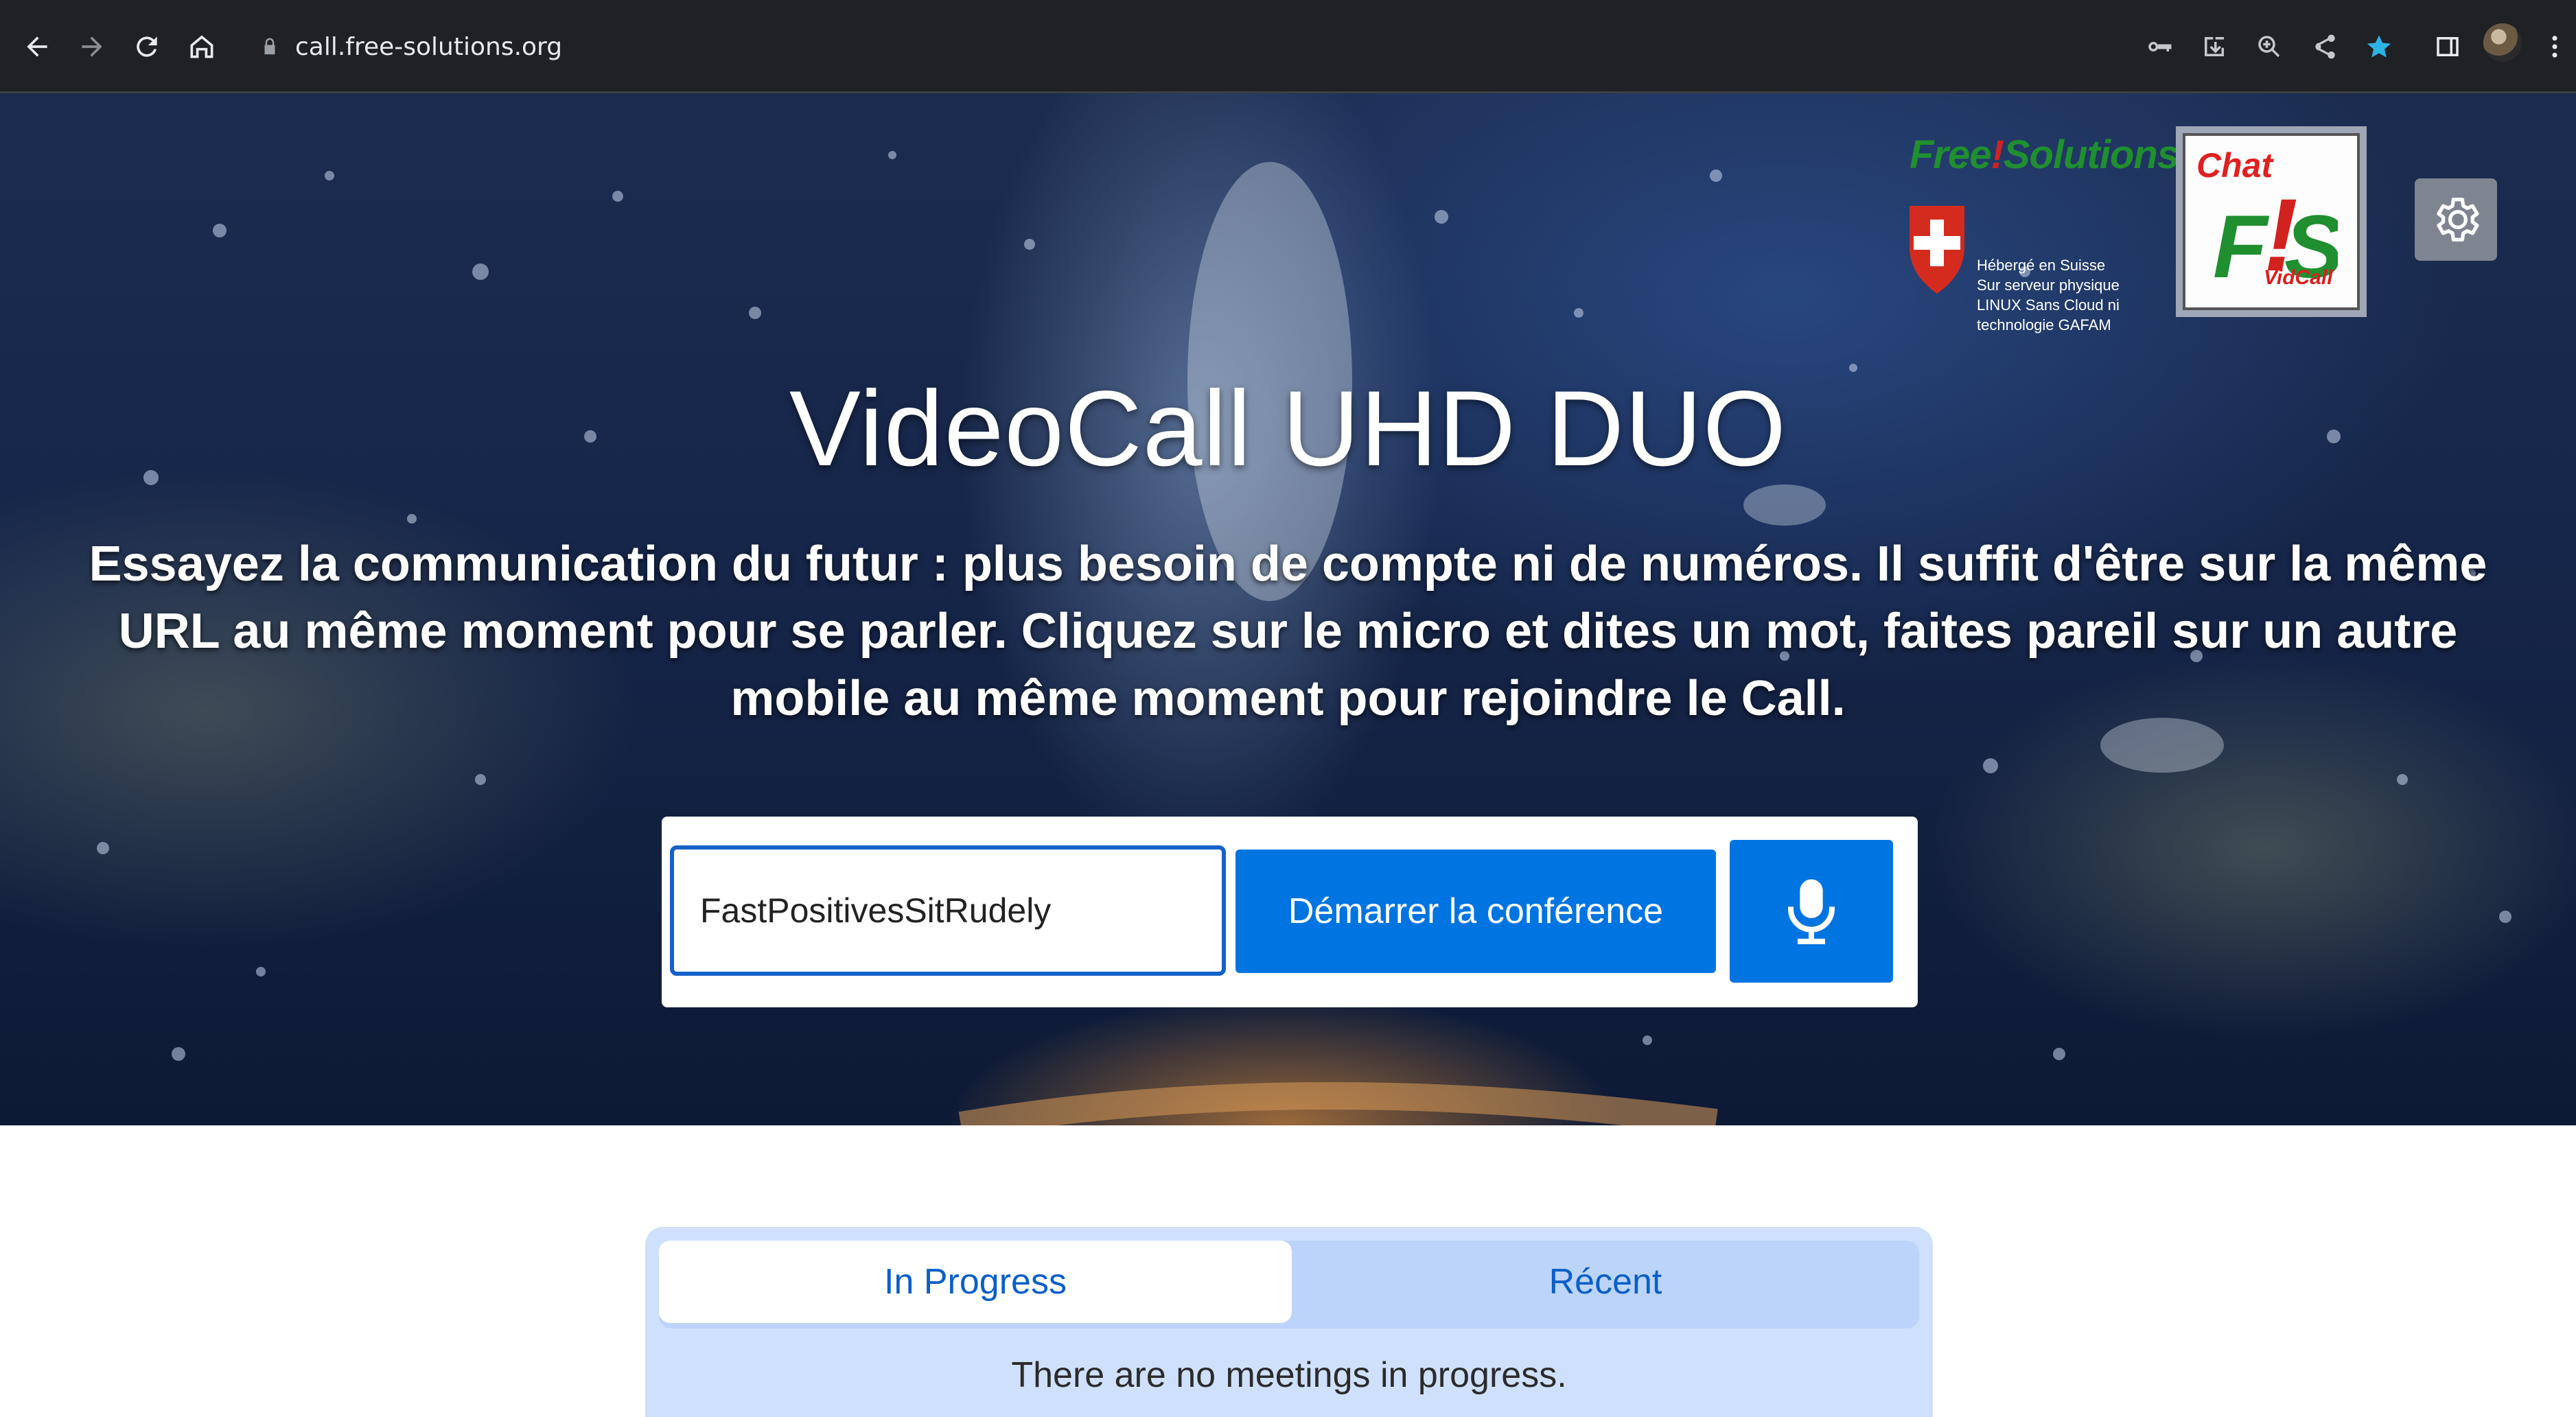 The image size is (2576, 1417). Describe the element at coordinates (2269, 47) in the screenshot. I see `zoom-icon` at that location.